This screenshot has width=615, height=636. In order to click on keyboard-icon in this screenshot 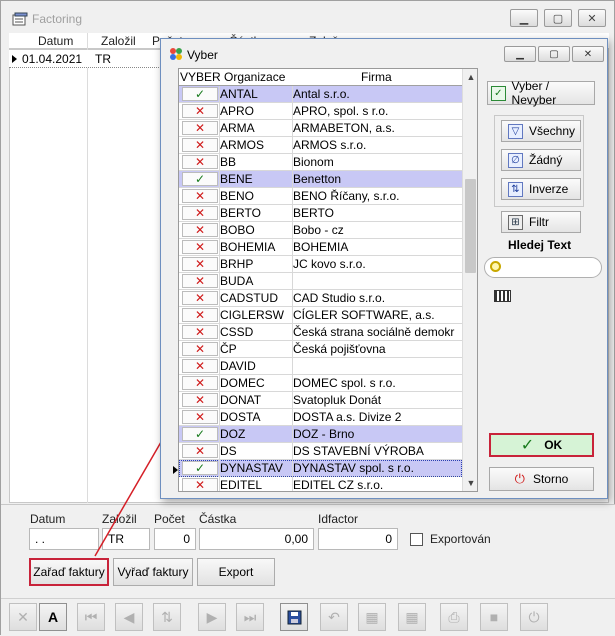, I will do `click(502, 296)`.